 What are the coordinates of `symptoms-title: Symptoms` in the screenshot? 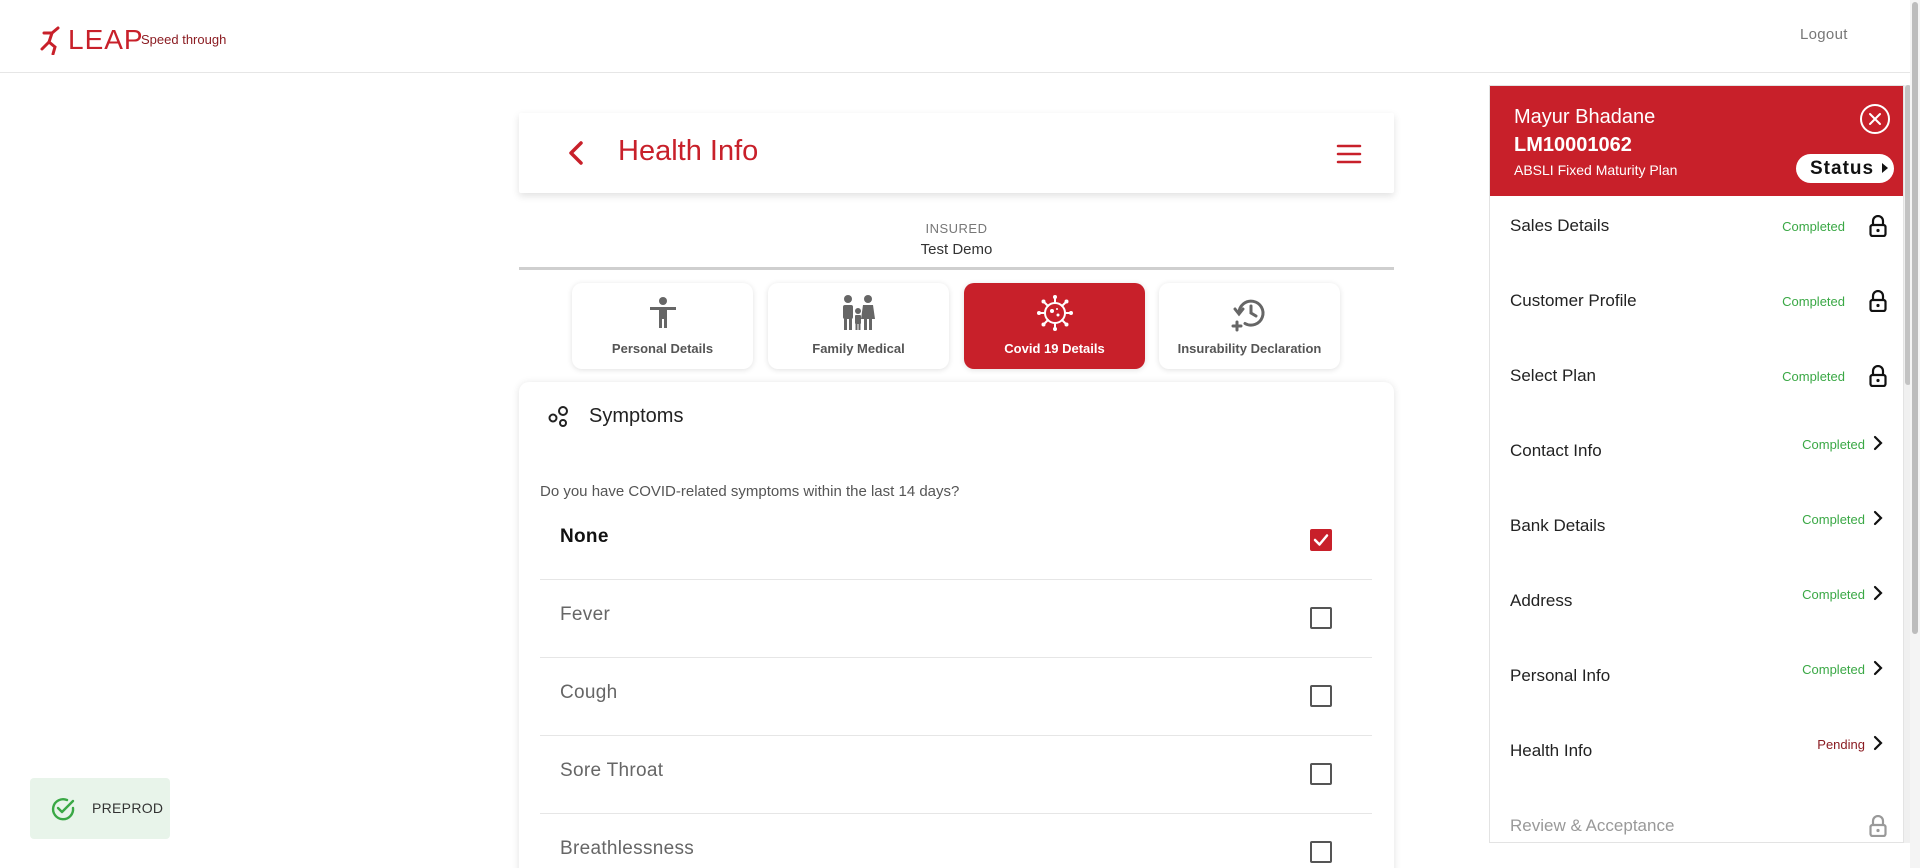 It's located at (636, 416).